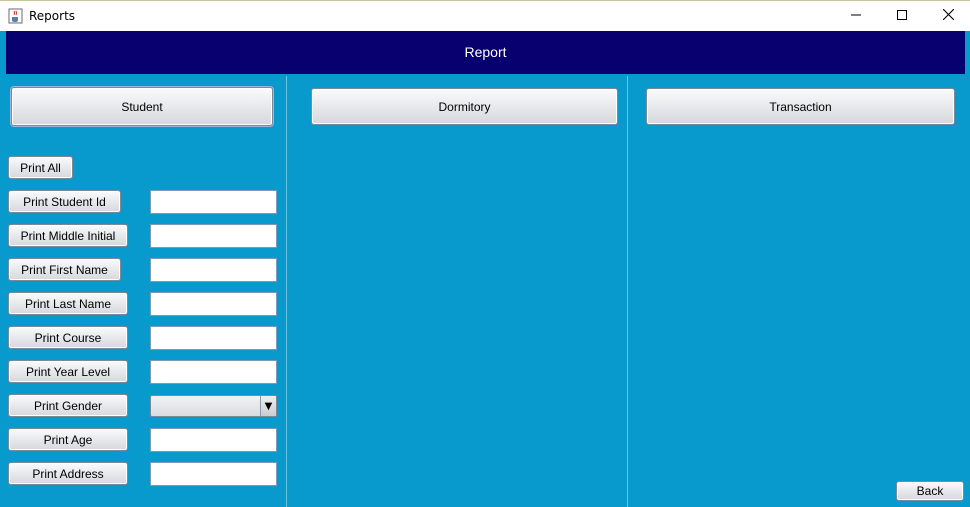  I want to click on minimize-icon, so click(856, 16).